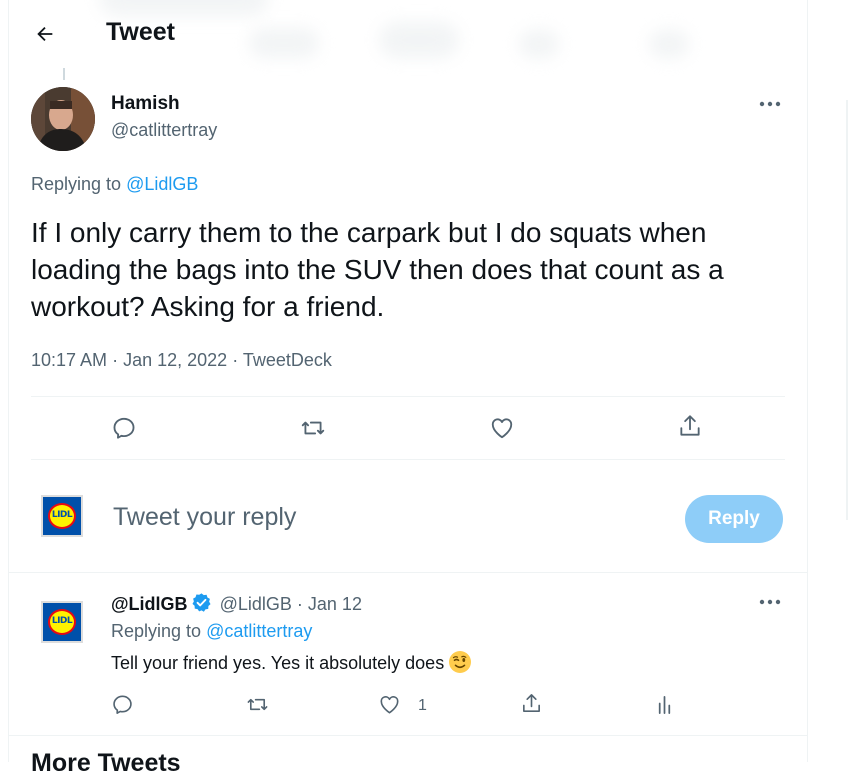 The image size is (848, 778). I want to click on share-button, so click(691, 427).